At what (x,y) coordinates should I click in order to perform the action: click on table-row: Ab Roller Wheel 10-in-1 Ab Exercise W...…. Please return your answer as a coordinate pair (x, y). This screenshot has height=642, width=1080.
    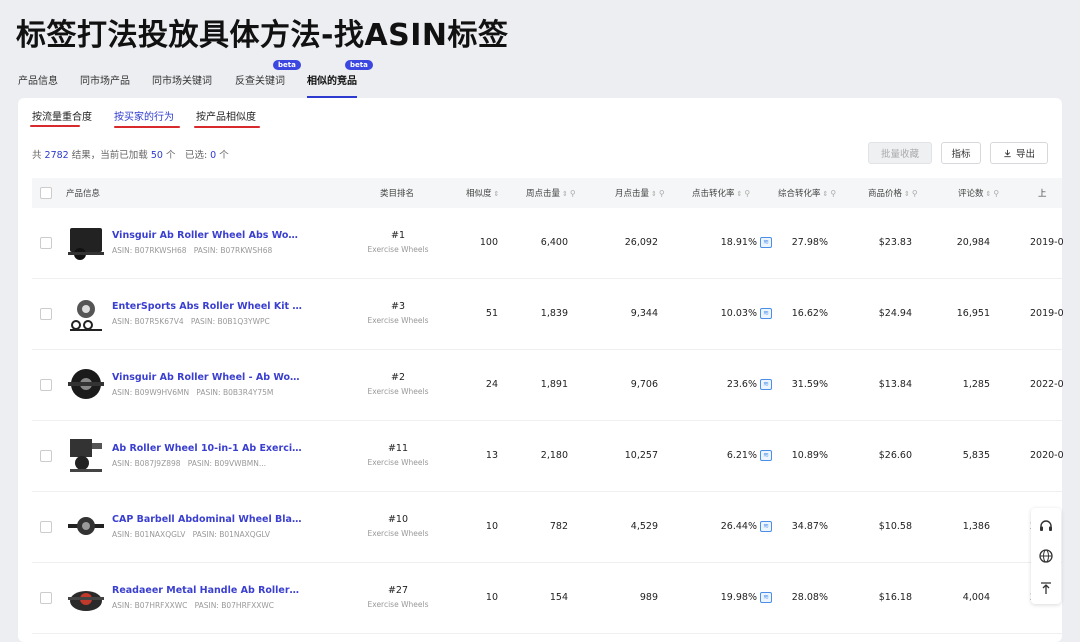
    Looking at the image, I should click on (548, 456).